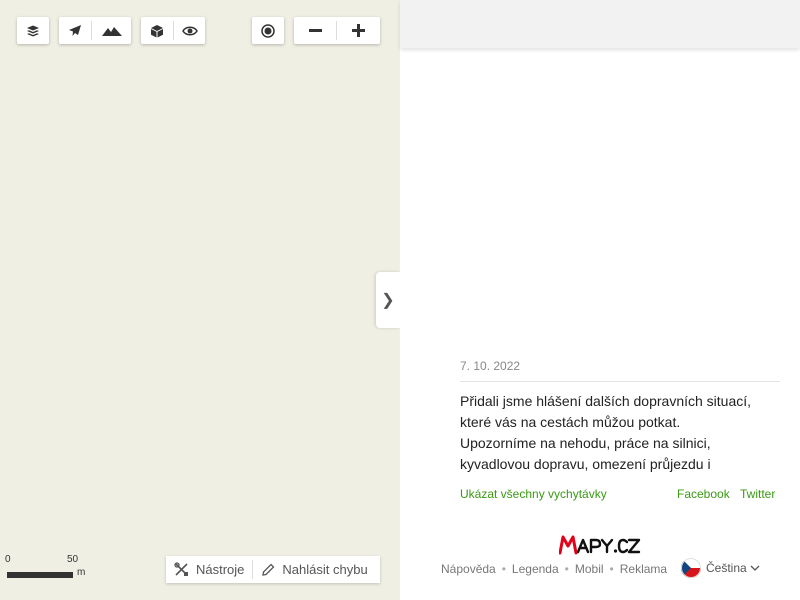  What do you see at coordinates (8, 559) in the screenshot?
I see `scale-zero-label: 0` at bounding box center [8, 559].